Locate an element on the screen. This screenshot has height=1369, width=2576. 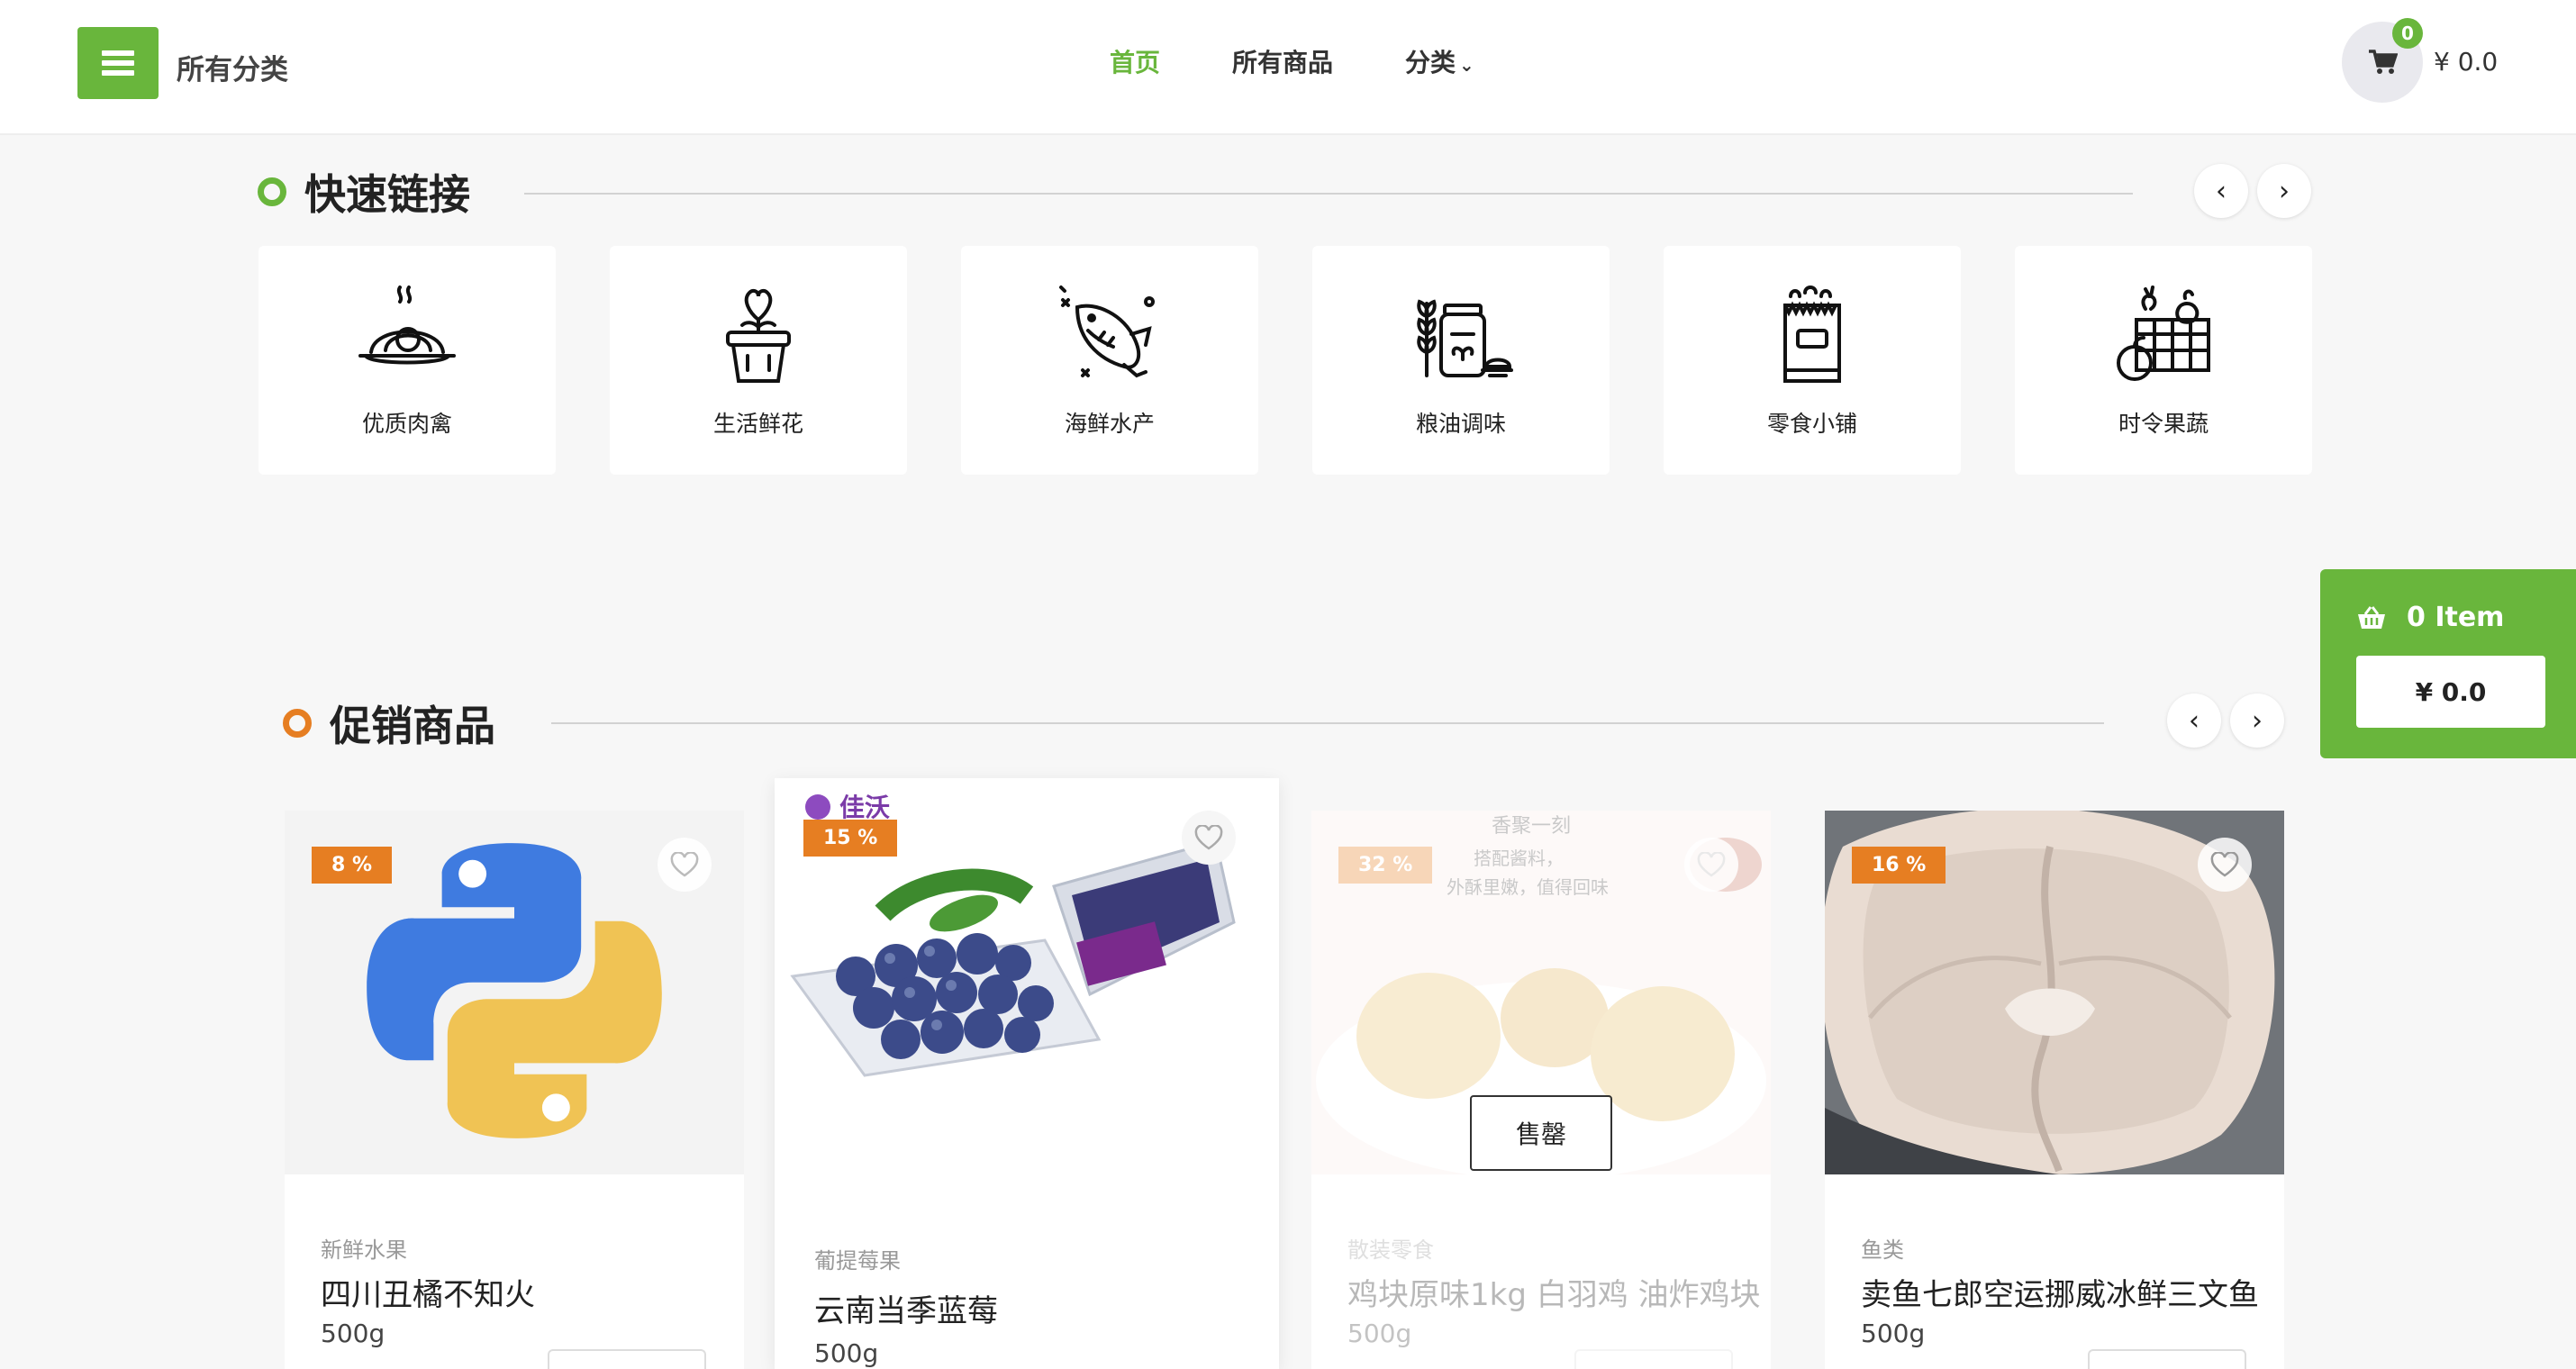
chevron-down-icon: ⌄ is located at coordinates (1466, 65).